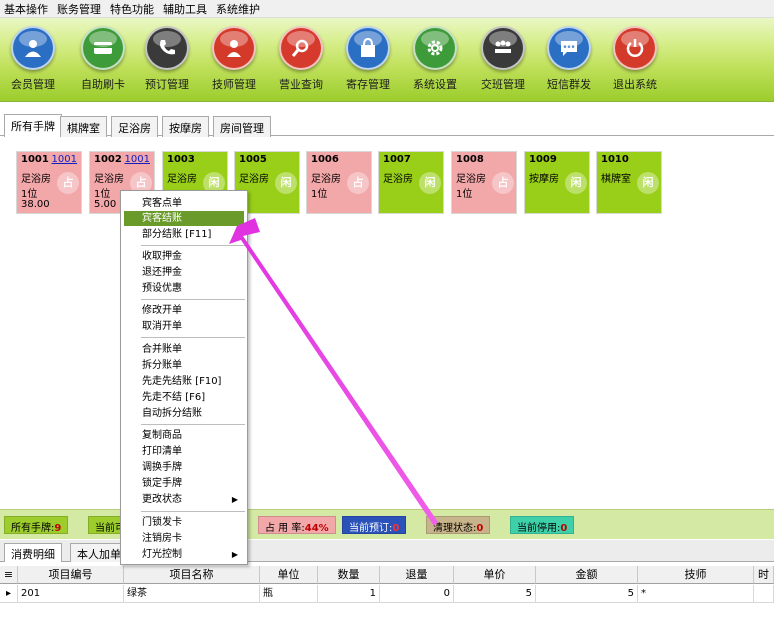 The image size is (774, 644). I want to click on cell-unit: 瓶, so click(289, 594).